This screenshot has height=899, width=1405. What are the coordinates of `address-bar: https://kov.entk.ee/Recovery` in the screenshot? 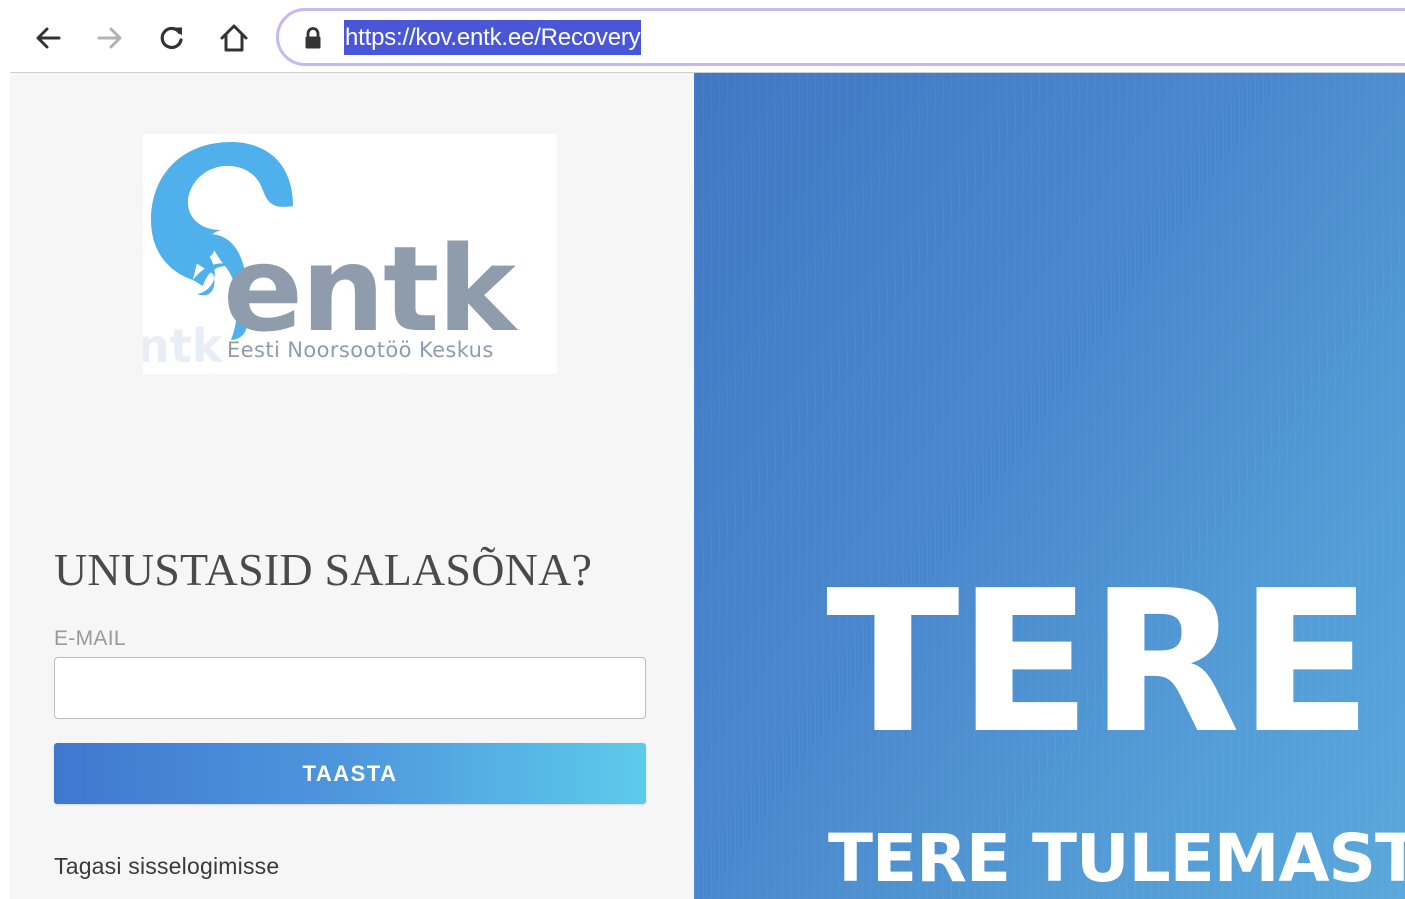 It's located at (840, 37).